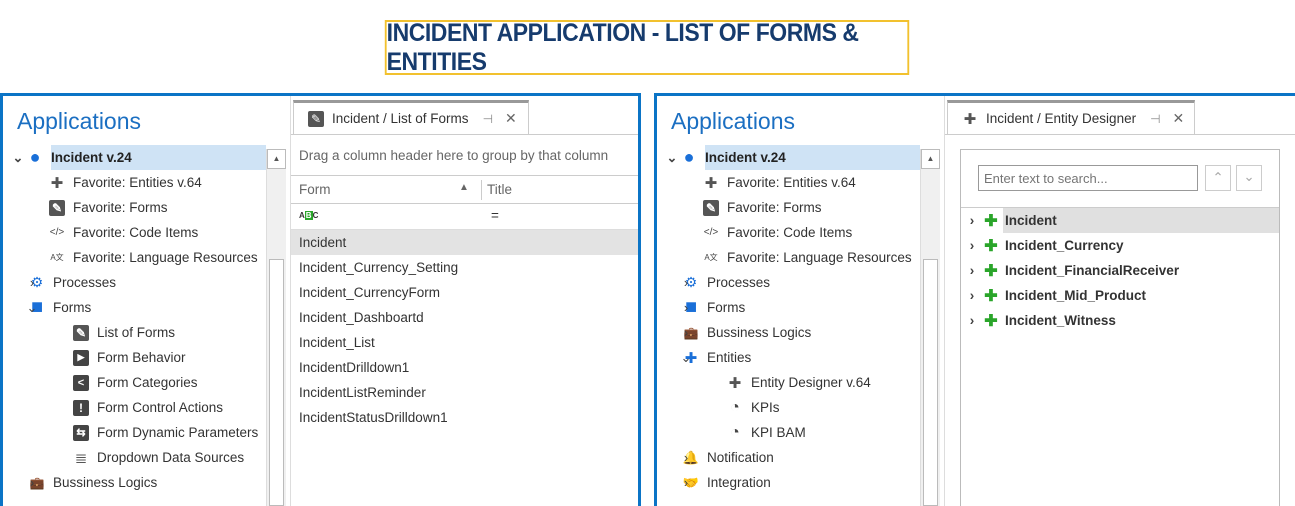 The image size is (1295, 506). Describe the element at coordinates (711, 232) in the screenshot. I see `code-icon: </>` at that location.